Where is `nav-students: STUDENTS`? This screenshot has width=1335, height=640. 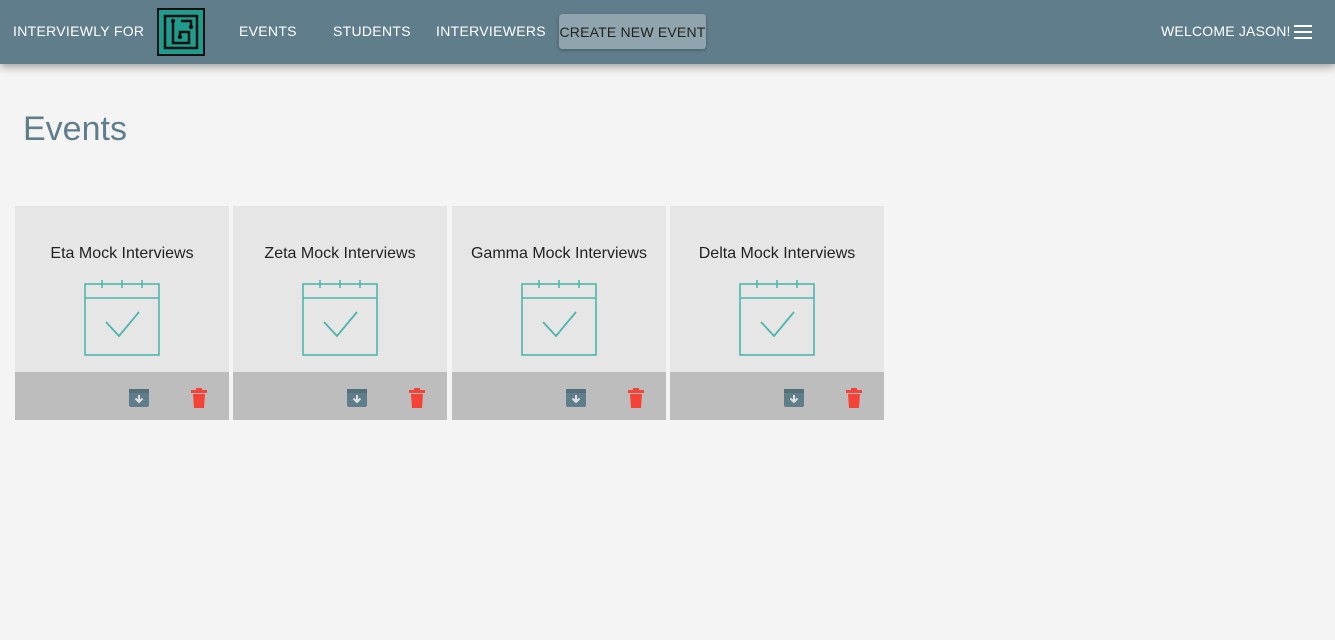 nav-students: STUDENTS is located at coordinates (372, 31).